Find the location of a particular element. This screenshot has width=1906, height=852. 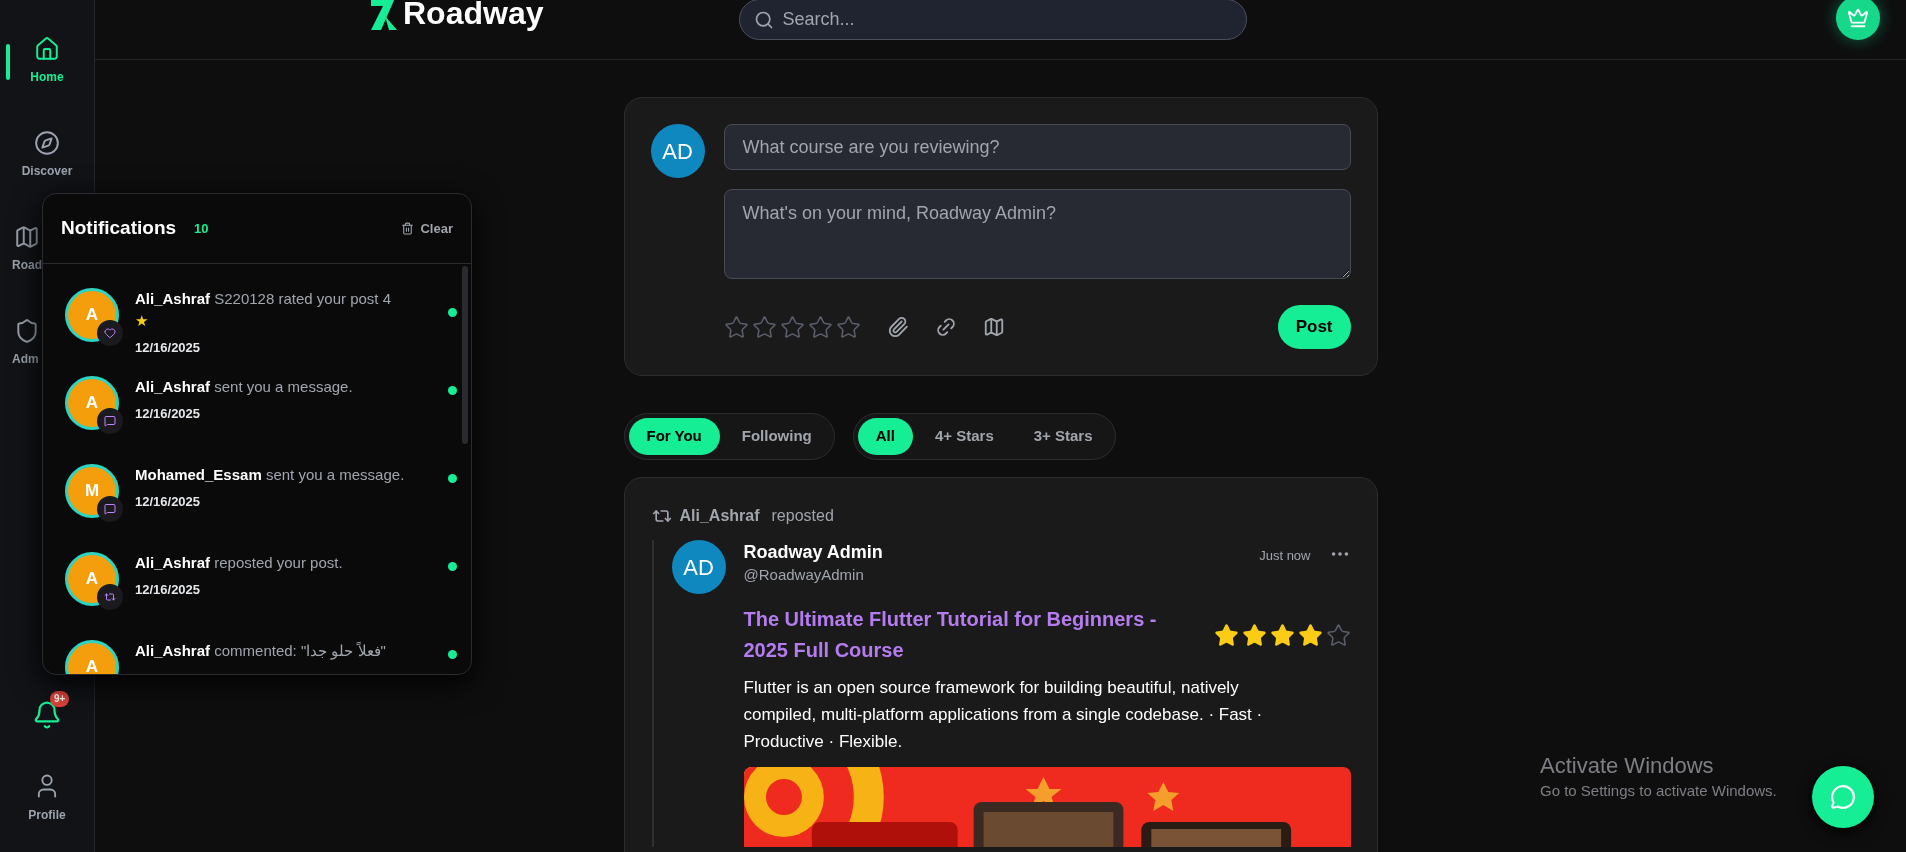

reposter-name: Ali_Ashraf is located at coordinates (719, 516).